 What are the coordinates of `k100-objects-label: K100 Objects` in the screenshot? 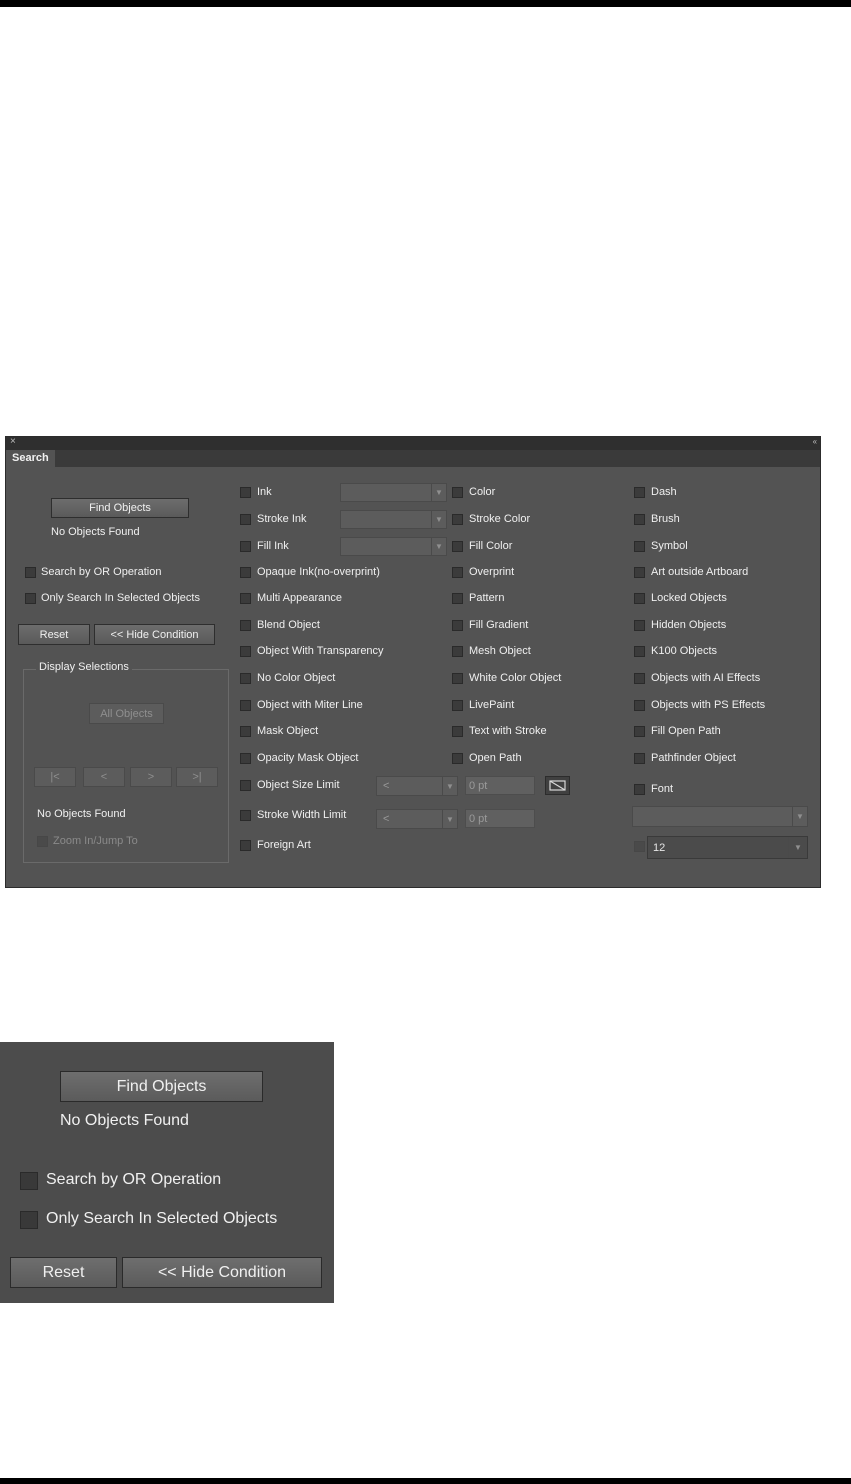 It's located at (684, 651).